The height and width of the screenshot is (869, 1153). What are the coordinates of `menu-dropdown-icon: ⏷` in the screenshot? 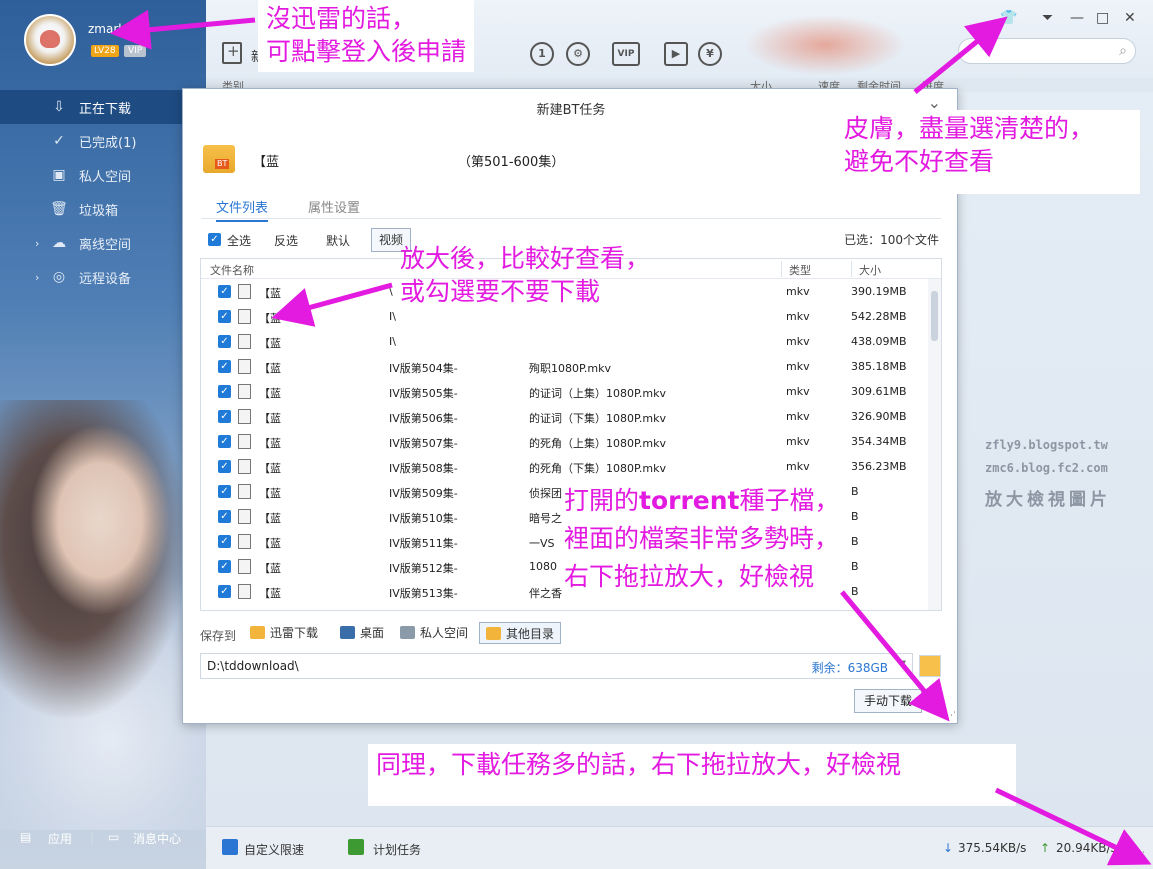 It's located at (1047, 18).